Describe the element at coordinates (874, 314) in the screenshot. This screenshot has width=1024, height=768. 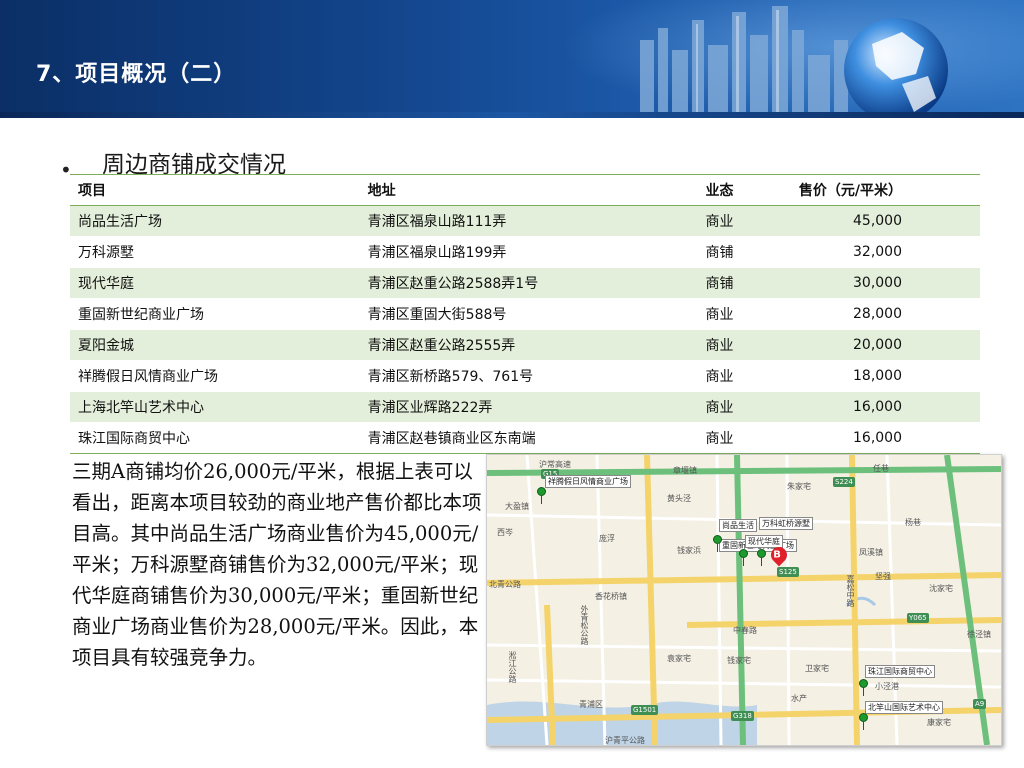
I see `cell-price: 28,000` at that location.